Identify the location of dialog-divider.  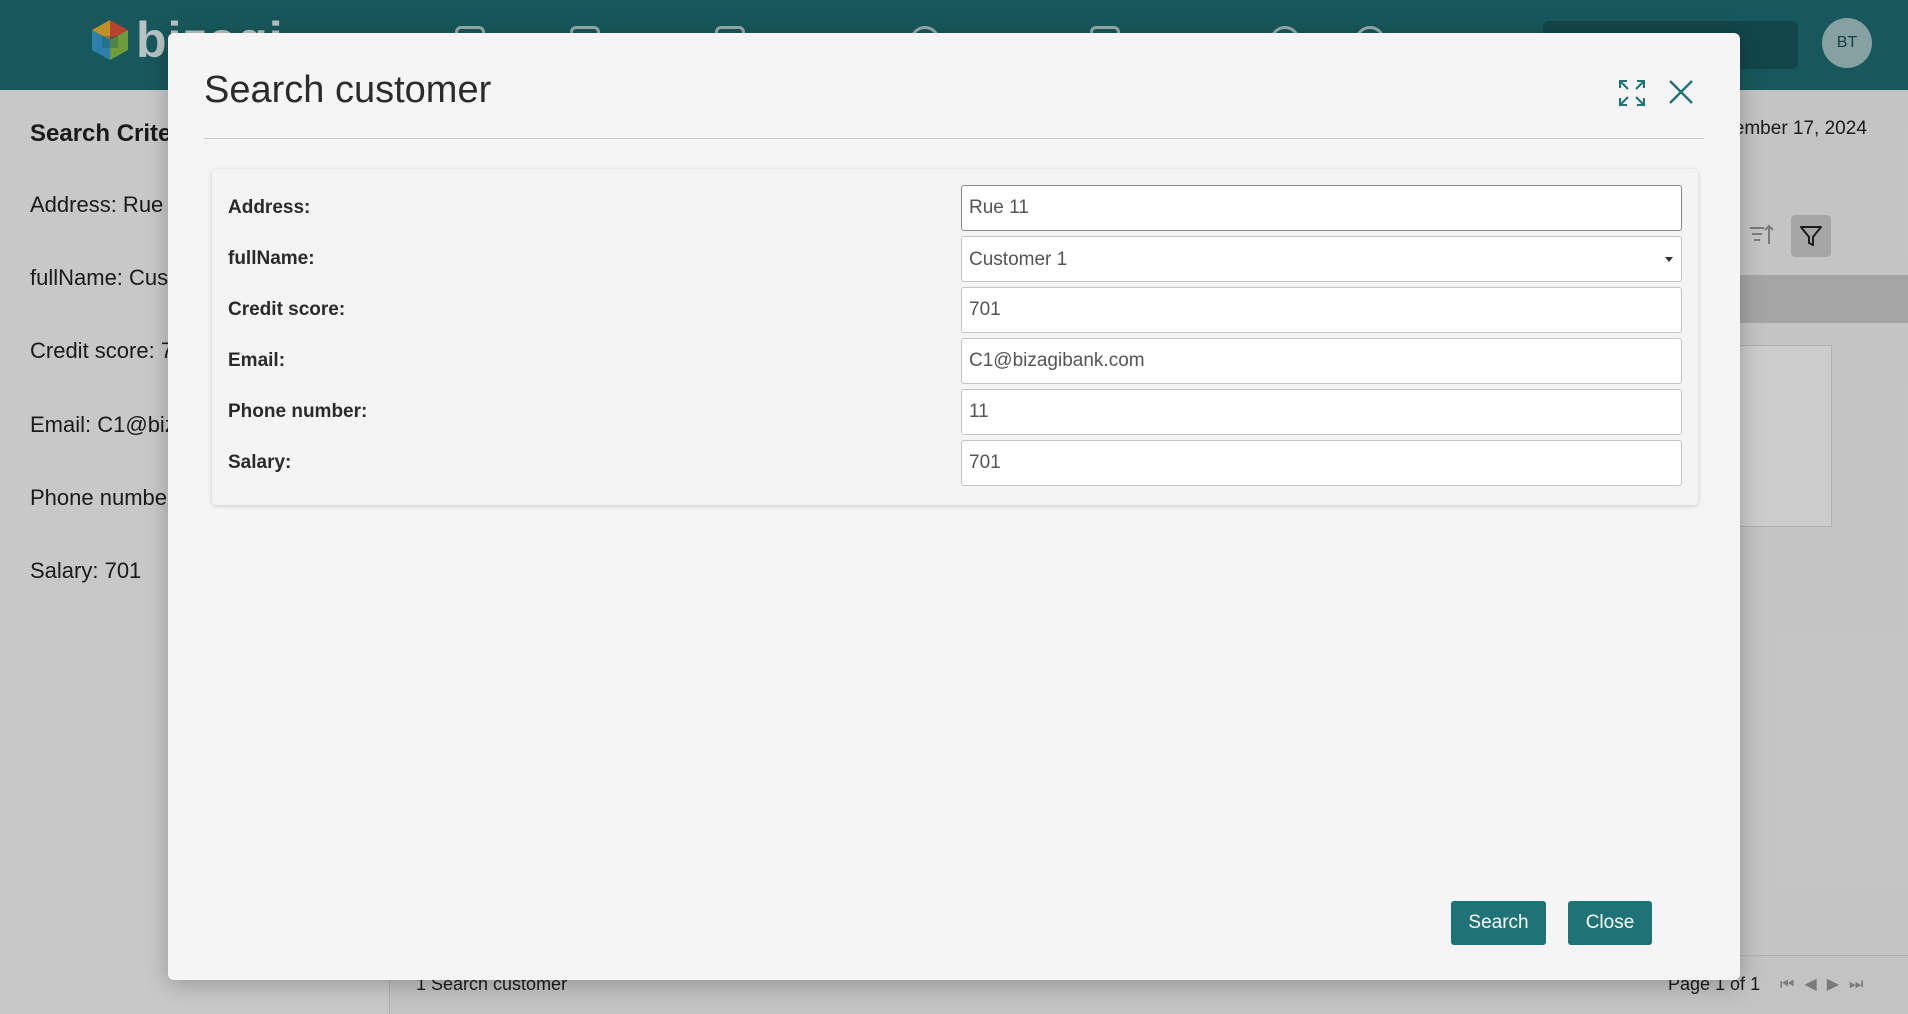
(954, 138).